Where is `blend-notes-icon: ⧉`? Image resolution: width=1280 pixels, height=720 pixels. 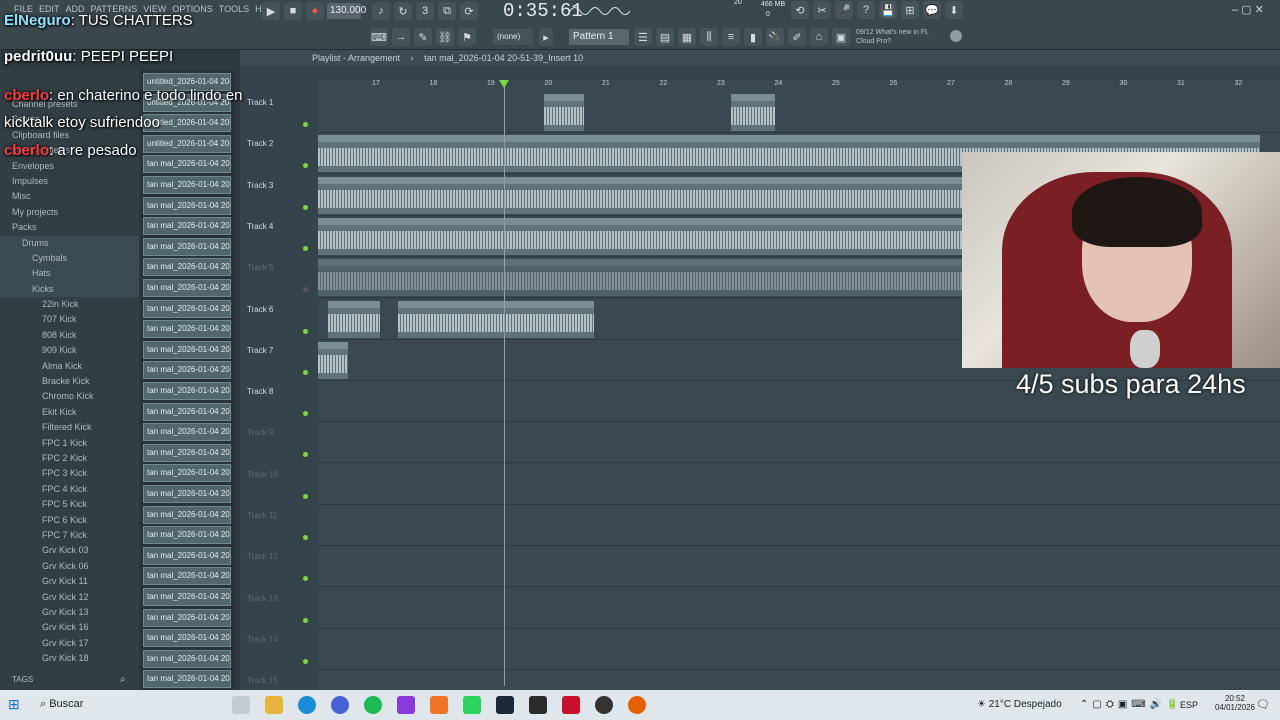
blend-notes-icon: ⧉ is located at coordinates (447, 11).